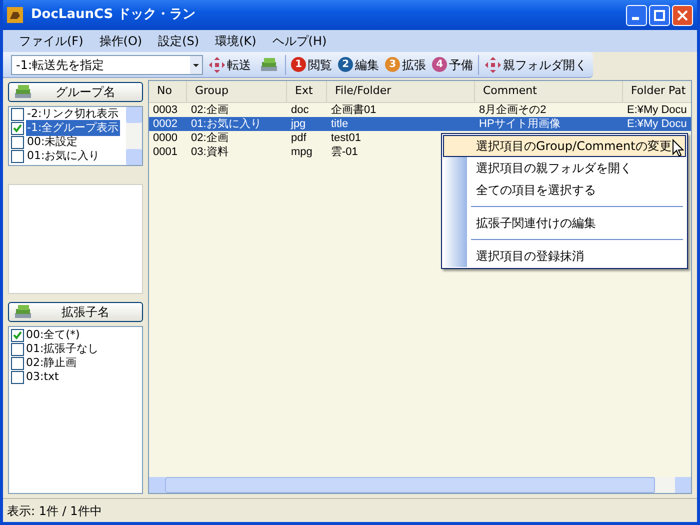 This screenshot has width=700, height=525. Describe the element at coordinates (520, 124) in the screenshot. I see `table-cell-text: HPサイト用画像` at that location.